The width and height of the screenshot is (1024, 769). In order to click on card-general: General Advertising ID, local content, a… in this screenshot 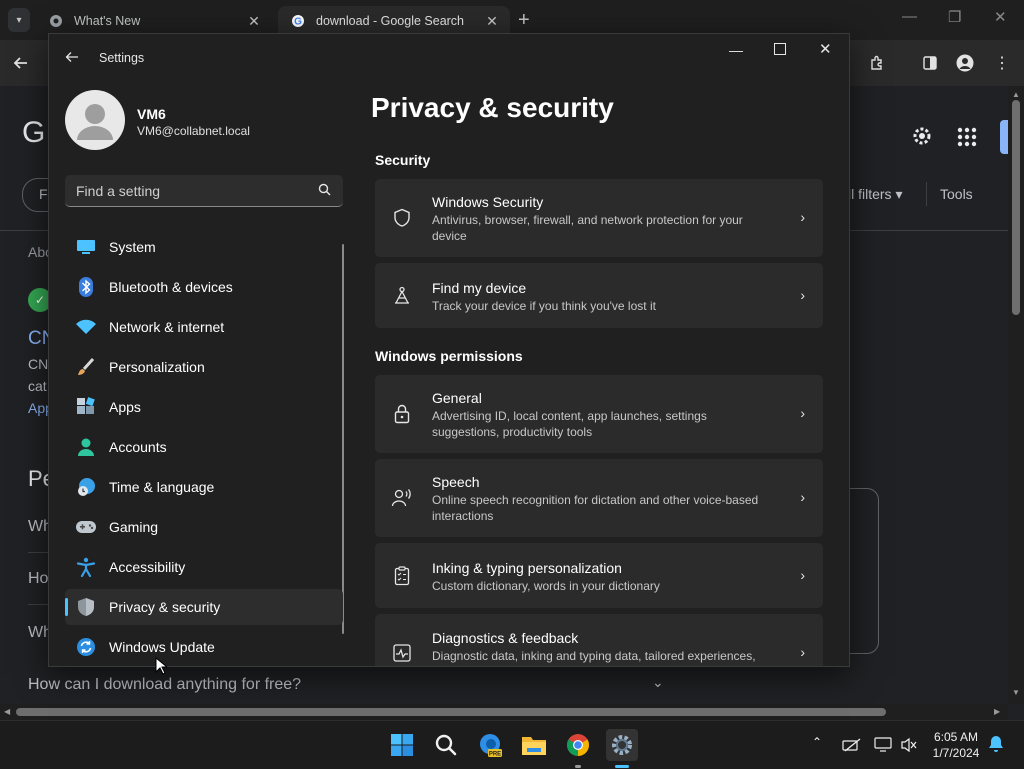, I will do `click(599, 414)`.